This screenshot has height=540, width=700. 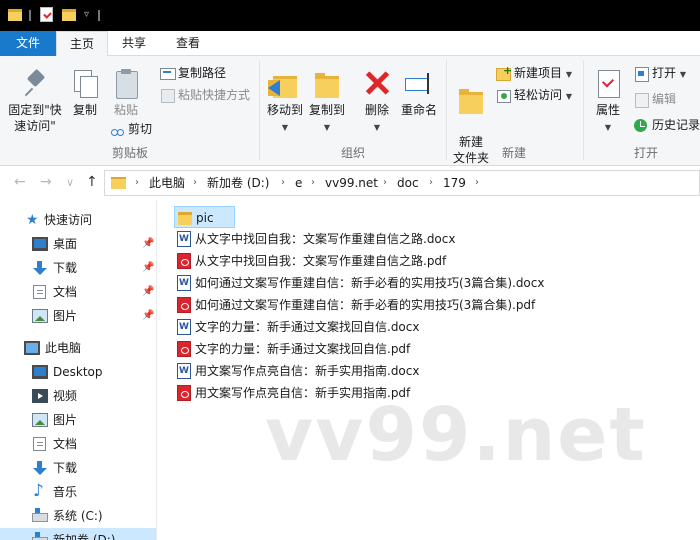 What do you see at coordinates (351, 183) in the screenshot?
I see `breadcrumb-item: vv99.net` at bounding box center [351, 183].